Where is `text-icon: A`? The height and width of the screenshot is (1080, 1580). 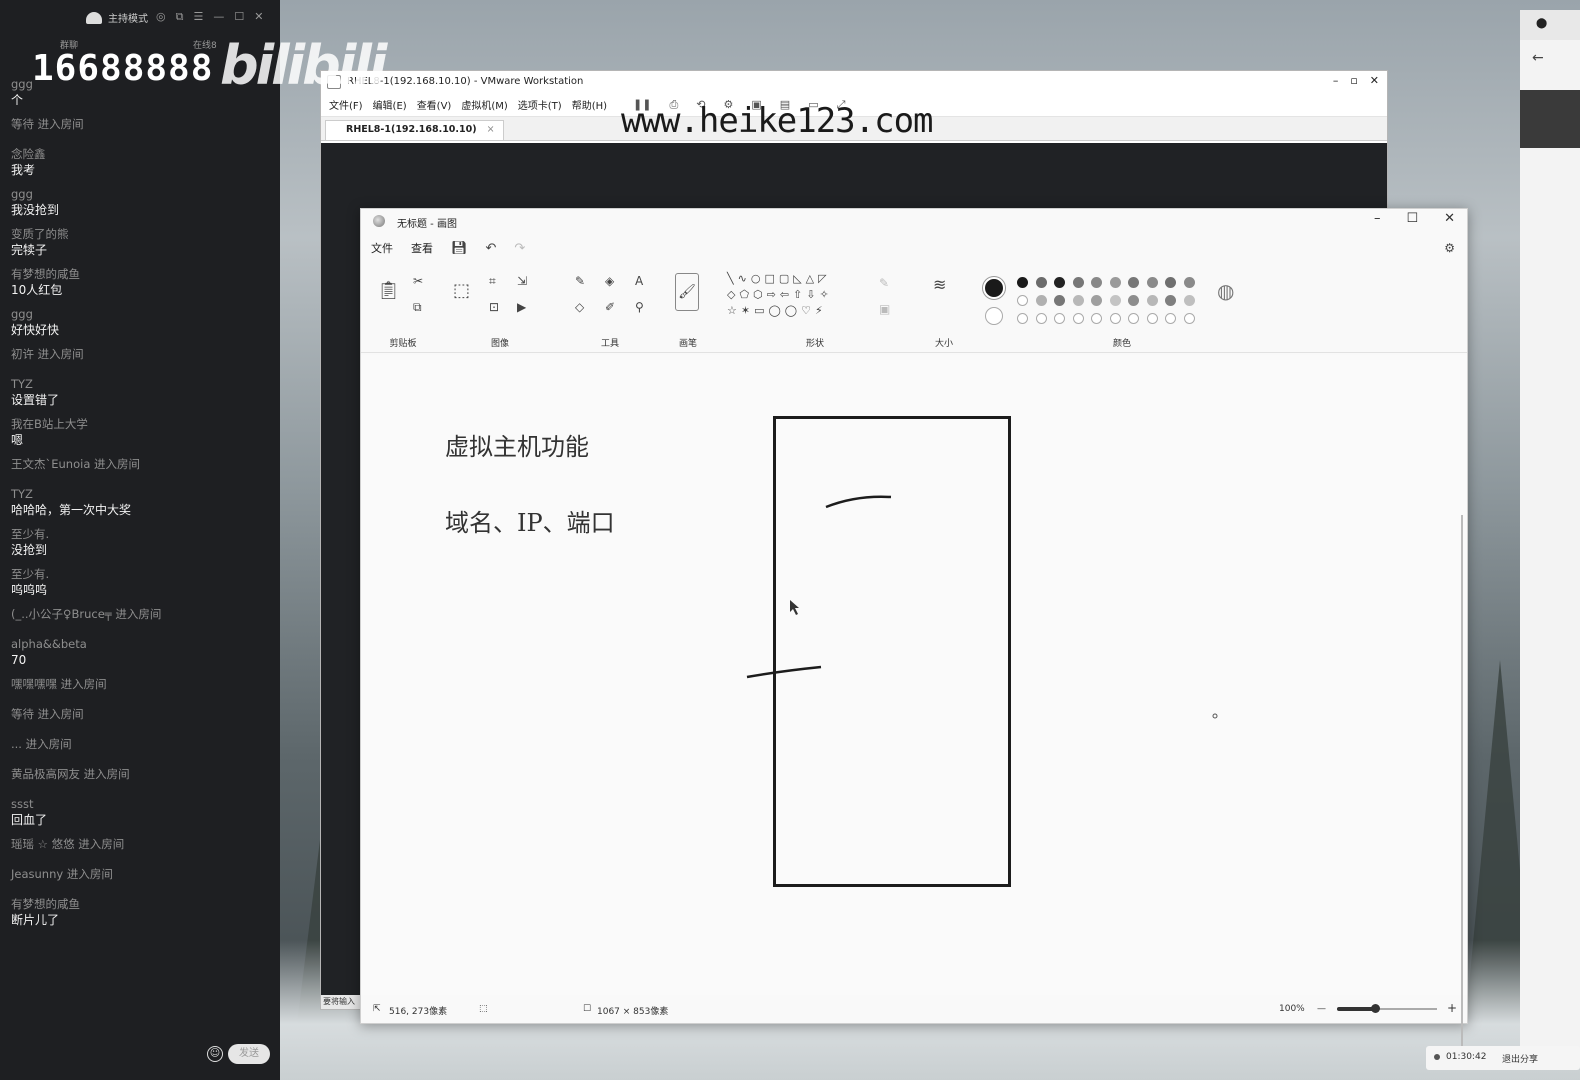
text-icon: A is located at coordinates (639, 281).